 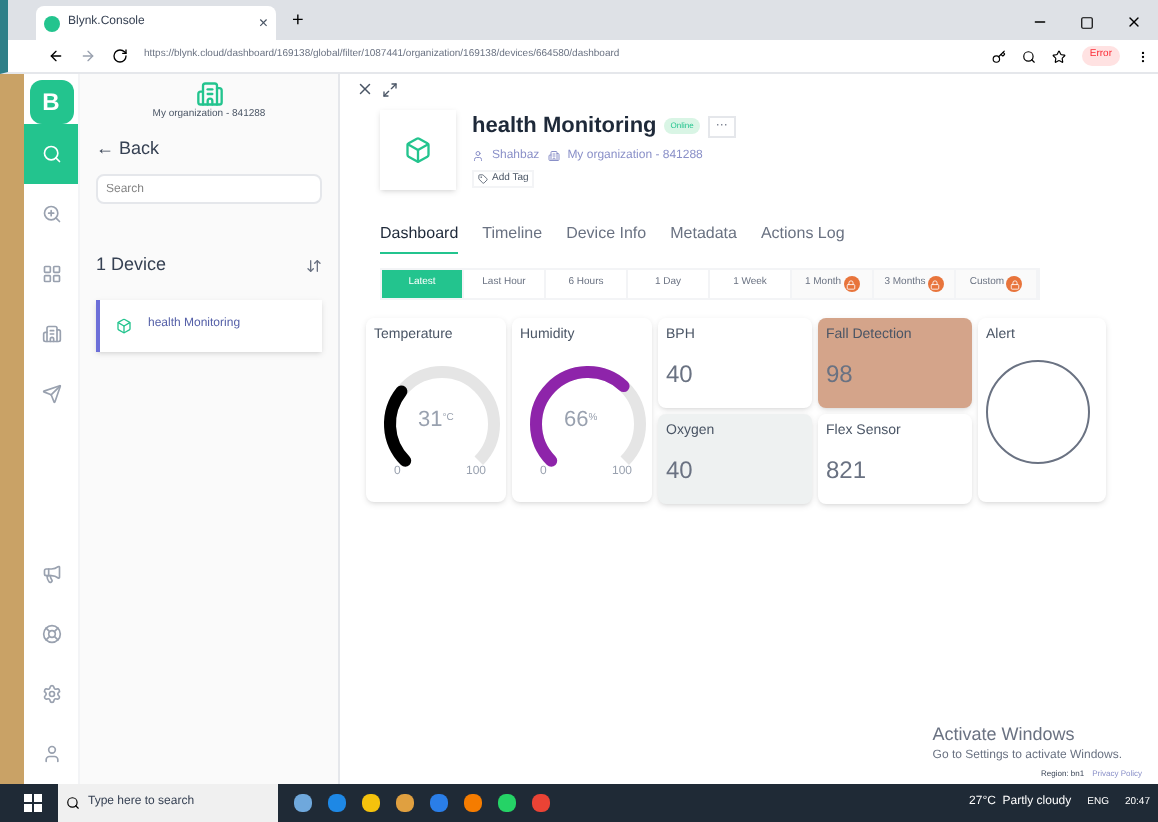 What do you see at coordinates (390, 89) in the screenshot?
I see `expand-icon` at bounding box center [390, 89].